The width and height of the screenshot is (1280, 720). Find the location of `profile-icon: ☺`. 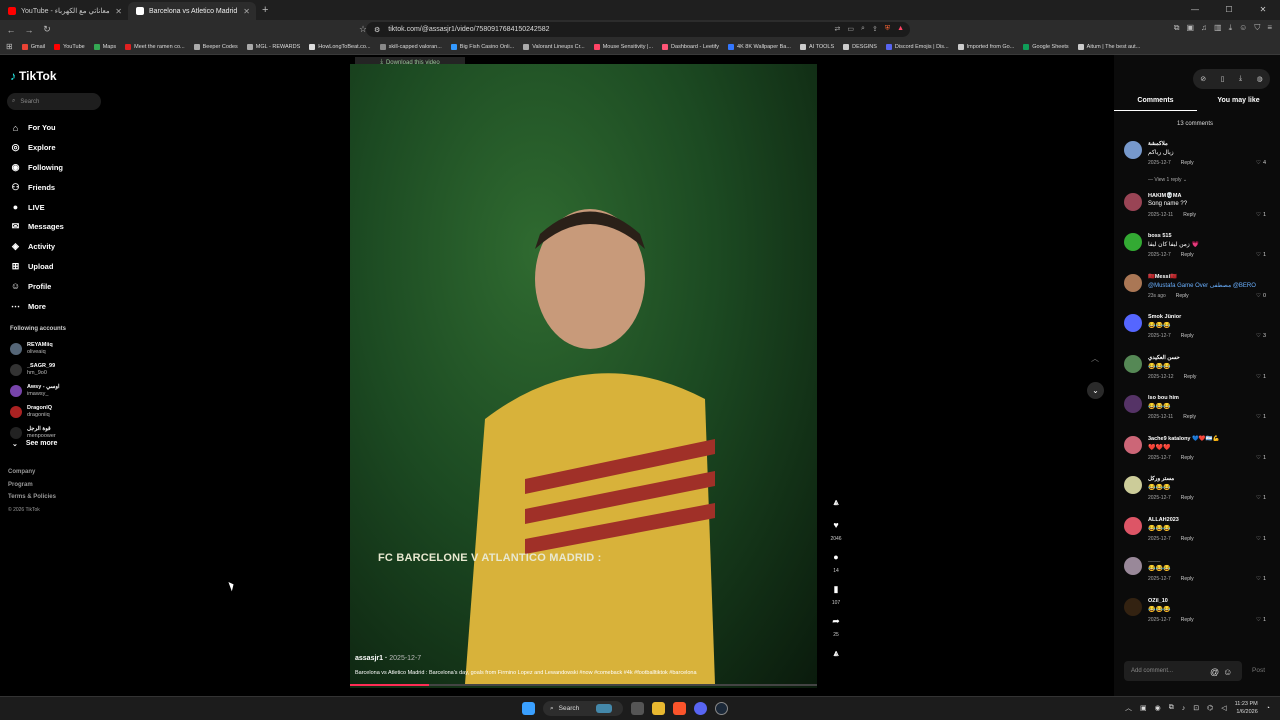

profile-icon: ☺ is located at coordinates (1243, 28).